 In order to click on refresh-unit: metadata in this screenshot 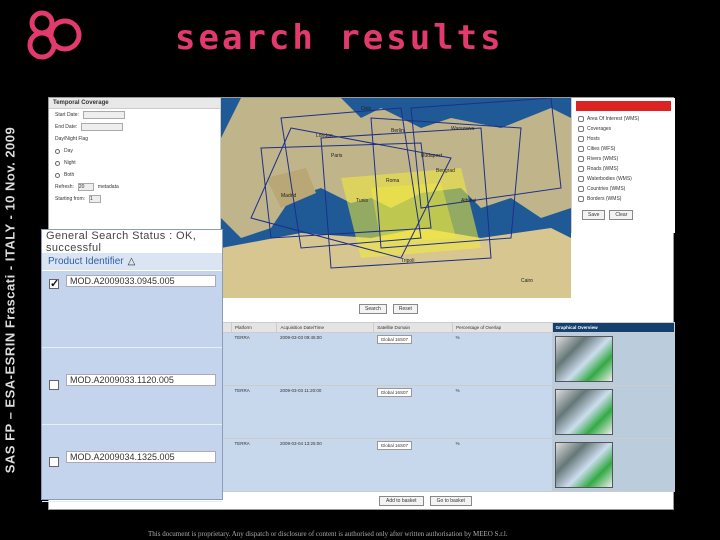, I will do `click(108, 187)`.